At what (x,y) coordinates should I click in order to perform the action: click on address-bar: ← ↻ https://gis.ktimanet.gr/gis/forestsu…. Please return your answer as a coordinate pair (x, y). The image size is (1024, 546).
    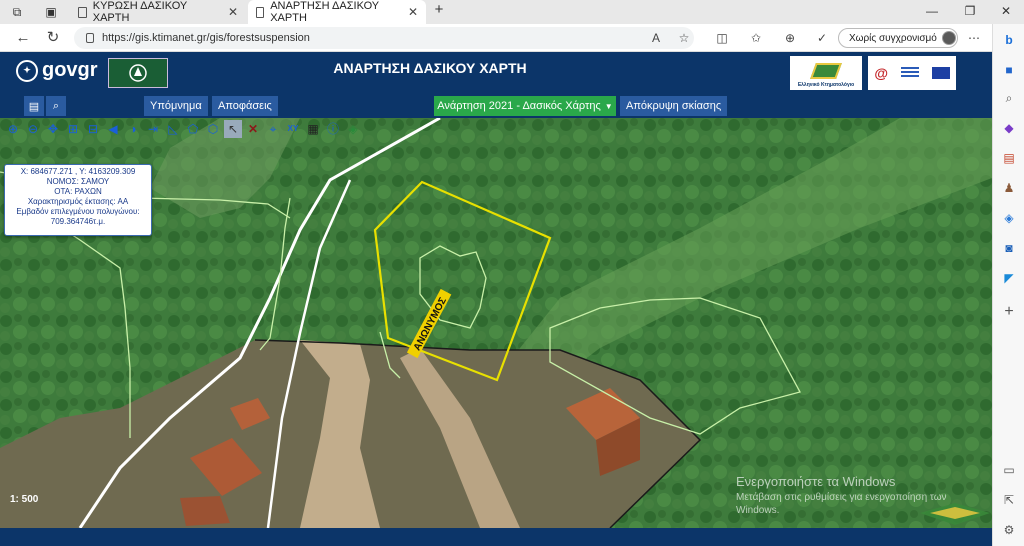
    Looking at the image, I should click on (496, 38).